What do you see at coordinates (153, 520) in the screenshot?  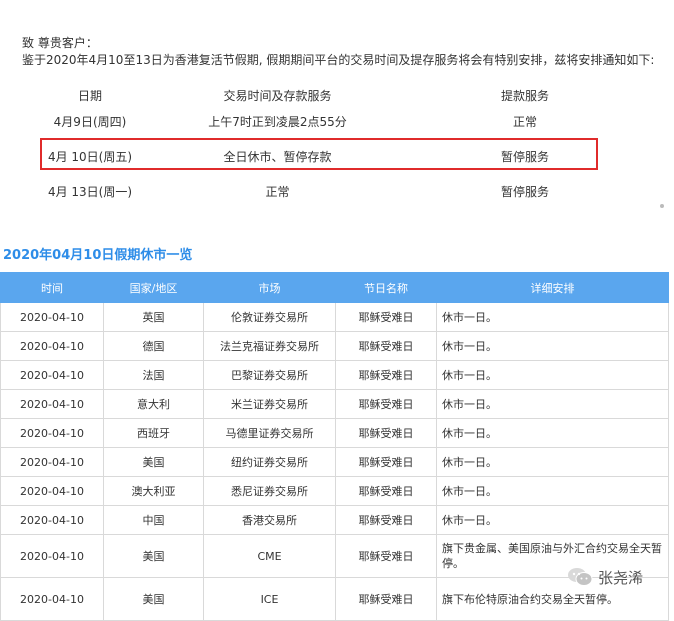 I see `cell-country: 中国` at bounding box center [153, 520].